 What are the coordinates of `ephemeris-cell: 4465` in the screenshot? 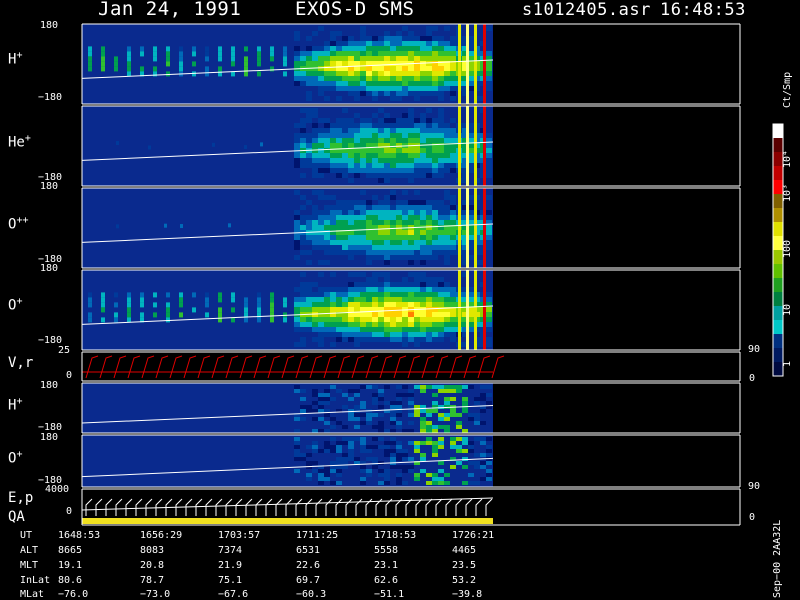 It's located at (464, 550).